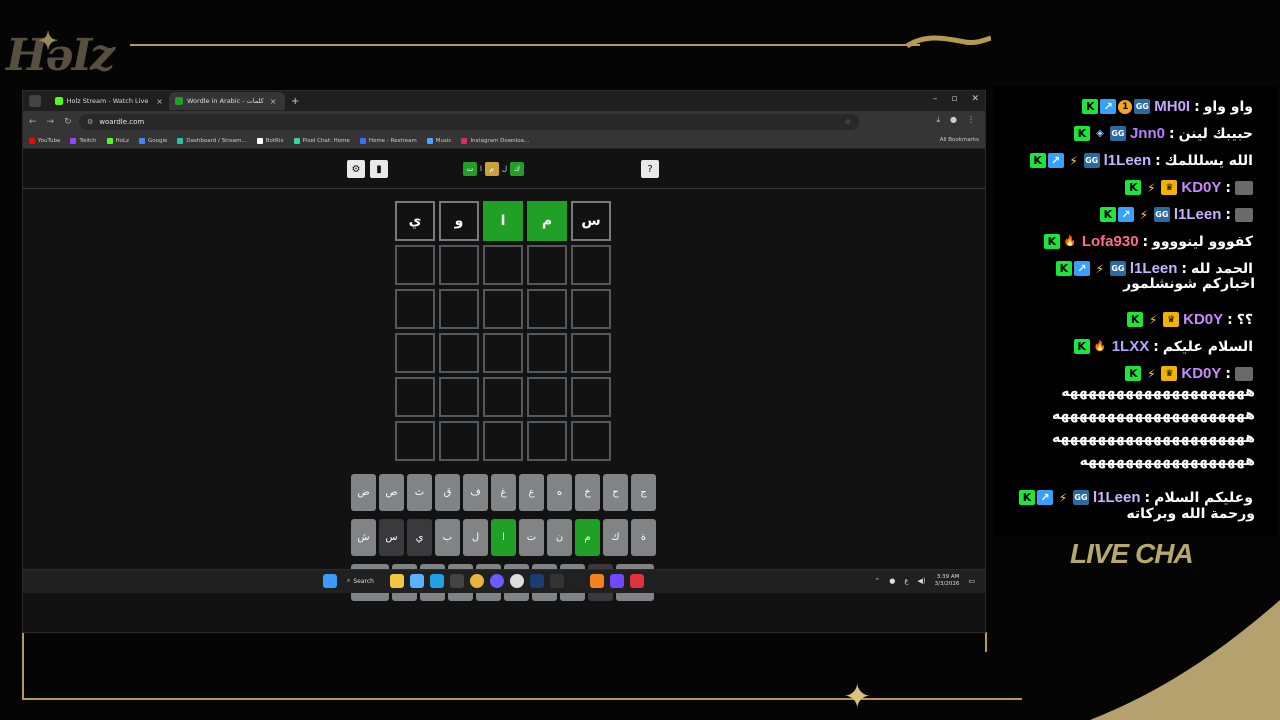  Describe the element at coordinates (617, 581) in the screenshot. I see `app2-icon` at that location.